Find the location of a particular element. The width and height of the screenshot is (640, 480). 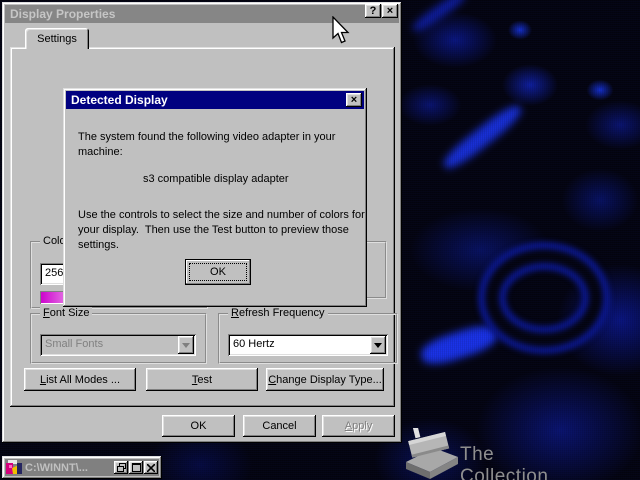

dialog-titlebar: Detected Display is located at coordinates (215, 100).